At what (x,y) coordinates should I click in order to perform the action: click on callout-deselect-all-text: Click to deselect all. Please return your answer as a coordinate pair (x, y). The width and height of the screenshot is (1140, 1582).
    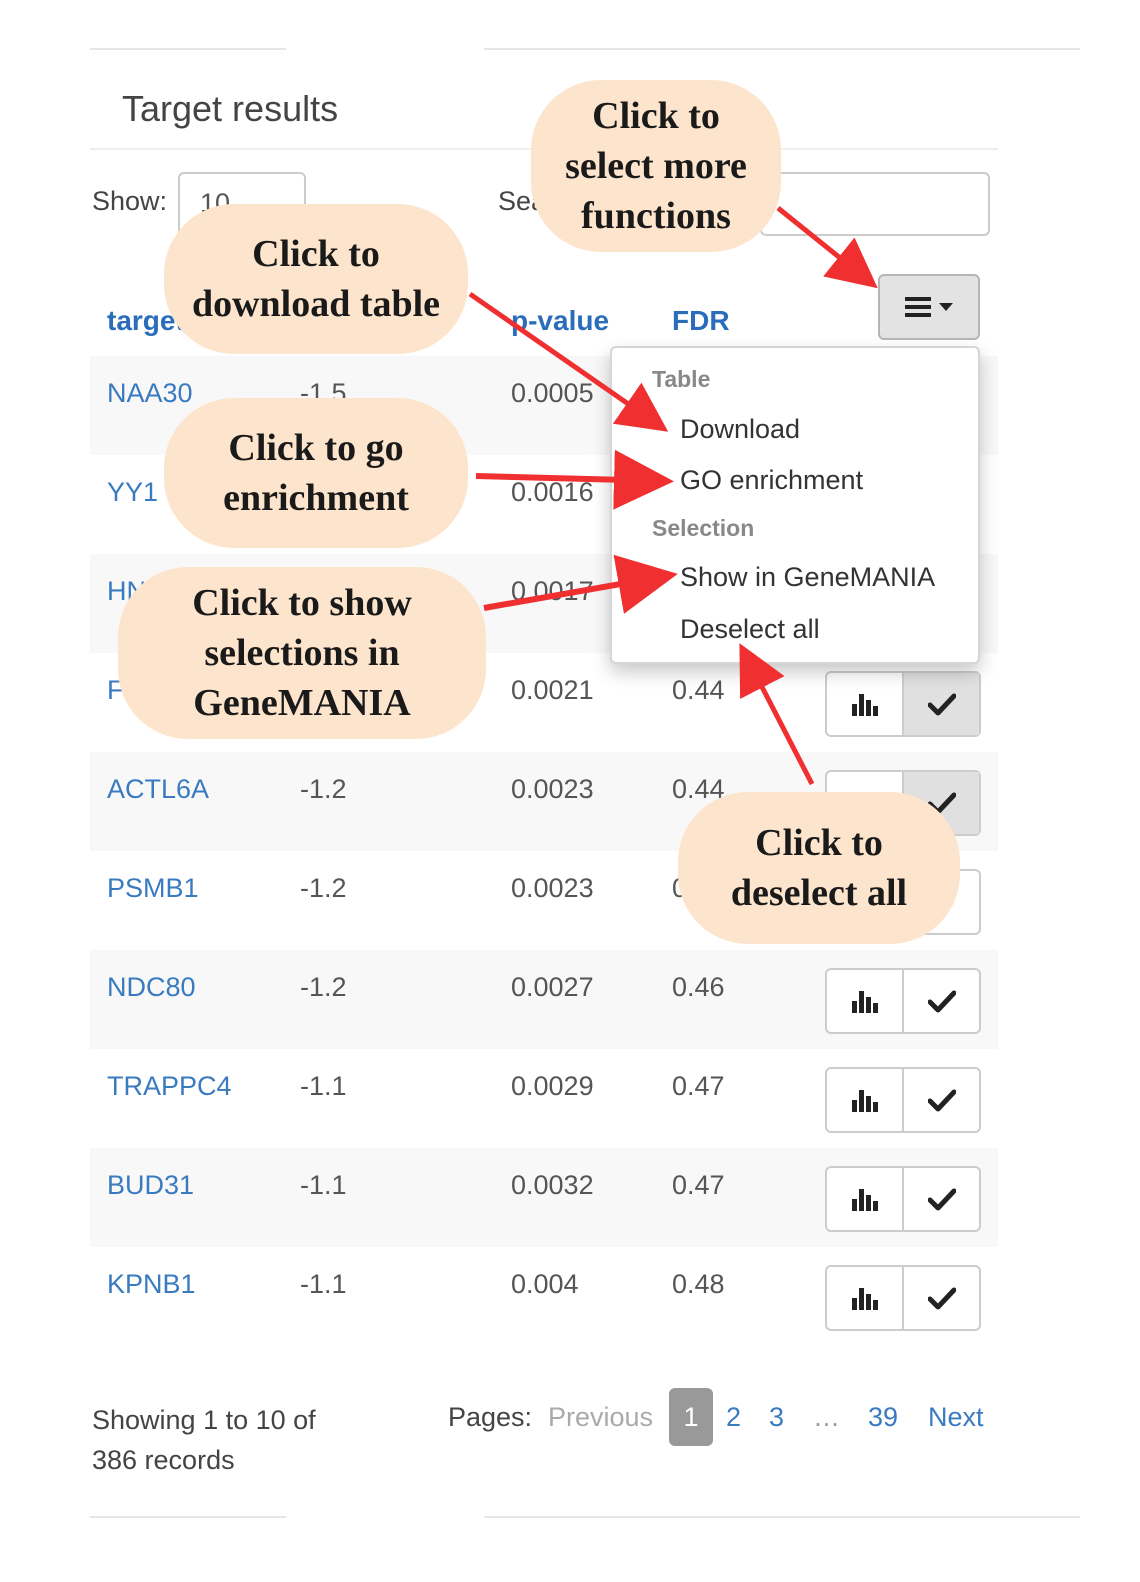
    Looking at the image, I should click on (819, 868).